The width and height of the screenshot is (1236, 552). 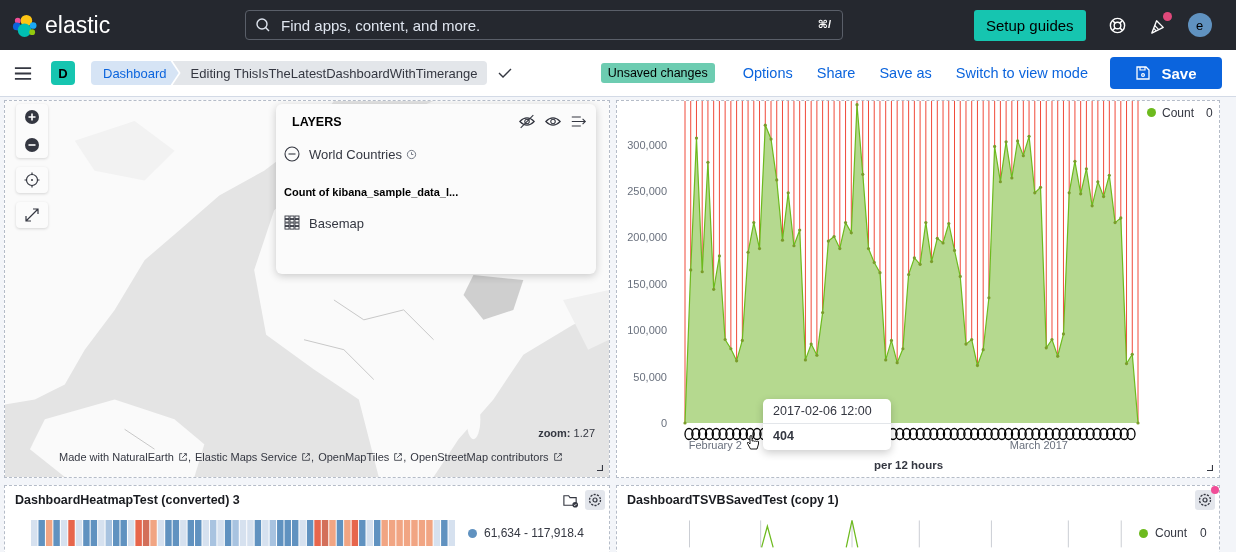 What do you see at coordinates (650, 376) in the screenshot?
I see `y-axis-label: 50,000` at bounding box center [650, 376].